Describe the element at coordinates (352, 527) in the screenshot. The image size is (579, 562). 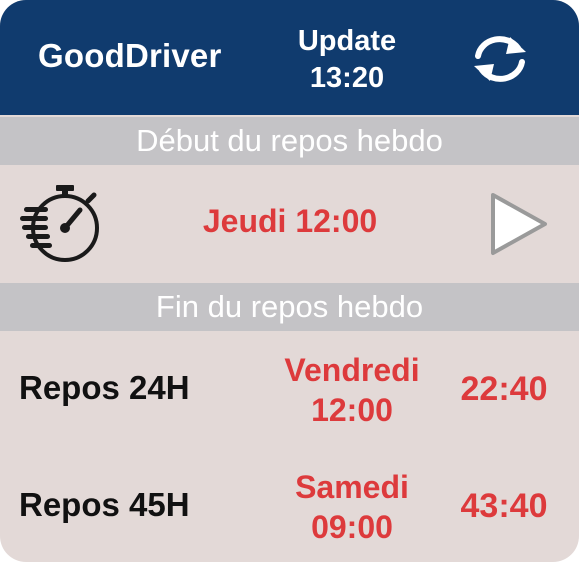
I see `rest-end-time: 09:00` at that location.